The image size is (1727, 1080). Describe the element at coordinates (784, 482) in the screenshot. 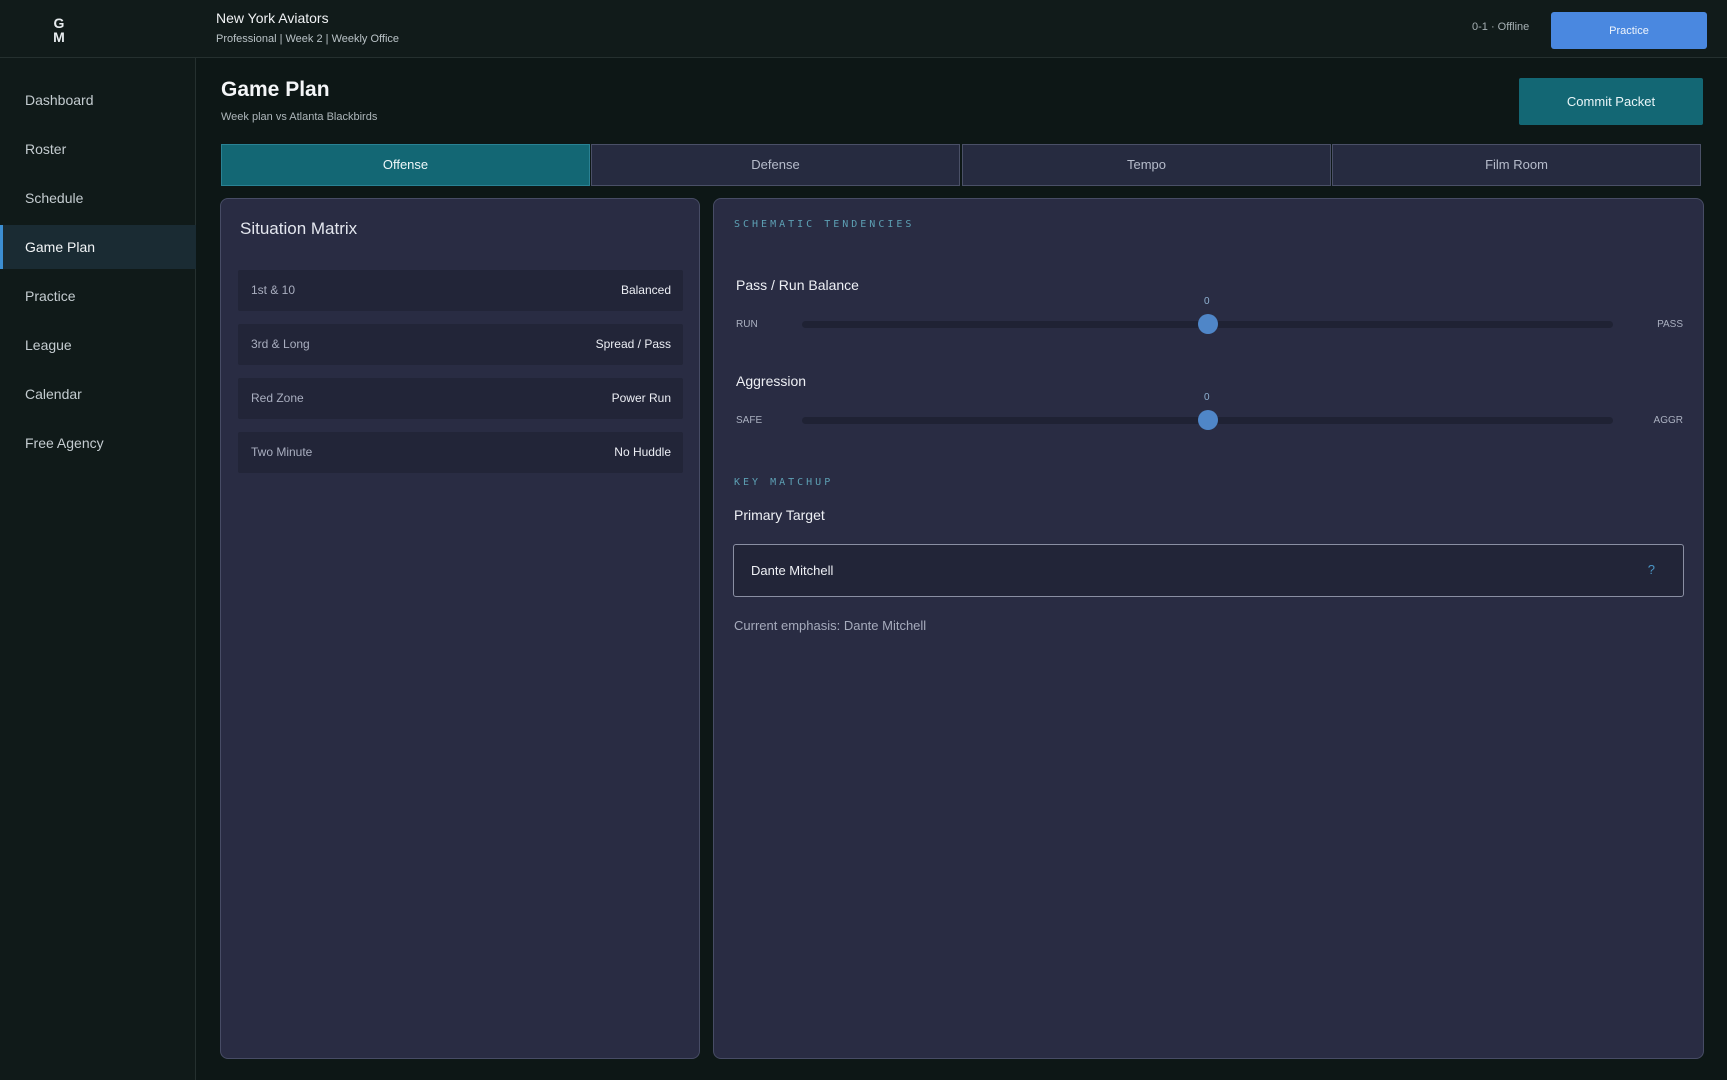

I see `key-matchup-label: KEY MATCHUP` at that location.